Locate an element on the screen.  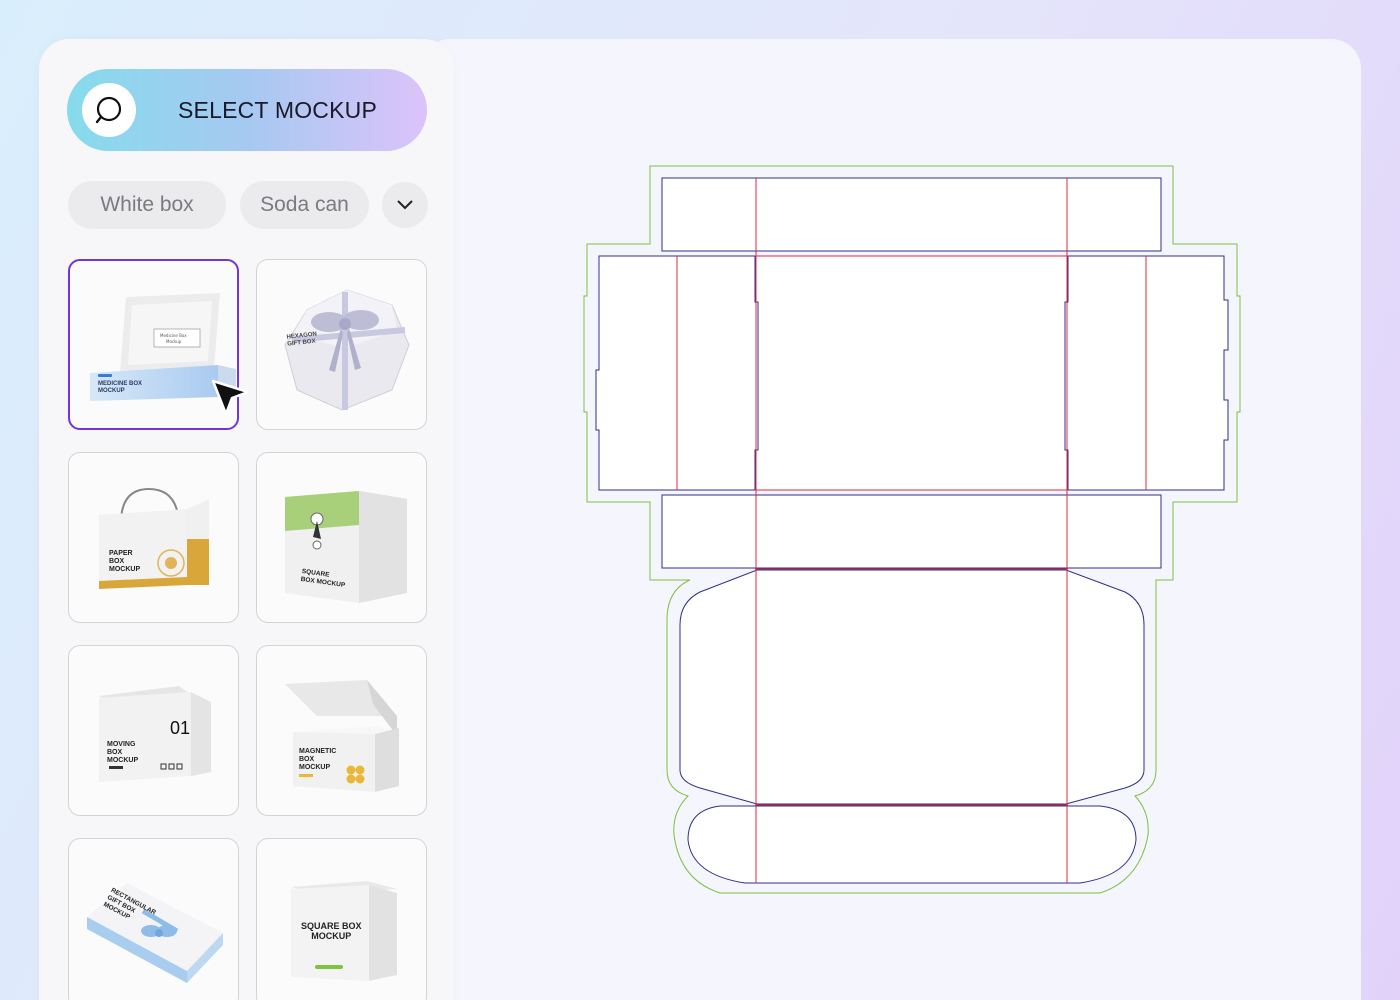
mockup-label: MEDICINE BOX MOCKUP is located at coordinates (120, 387).